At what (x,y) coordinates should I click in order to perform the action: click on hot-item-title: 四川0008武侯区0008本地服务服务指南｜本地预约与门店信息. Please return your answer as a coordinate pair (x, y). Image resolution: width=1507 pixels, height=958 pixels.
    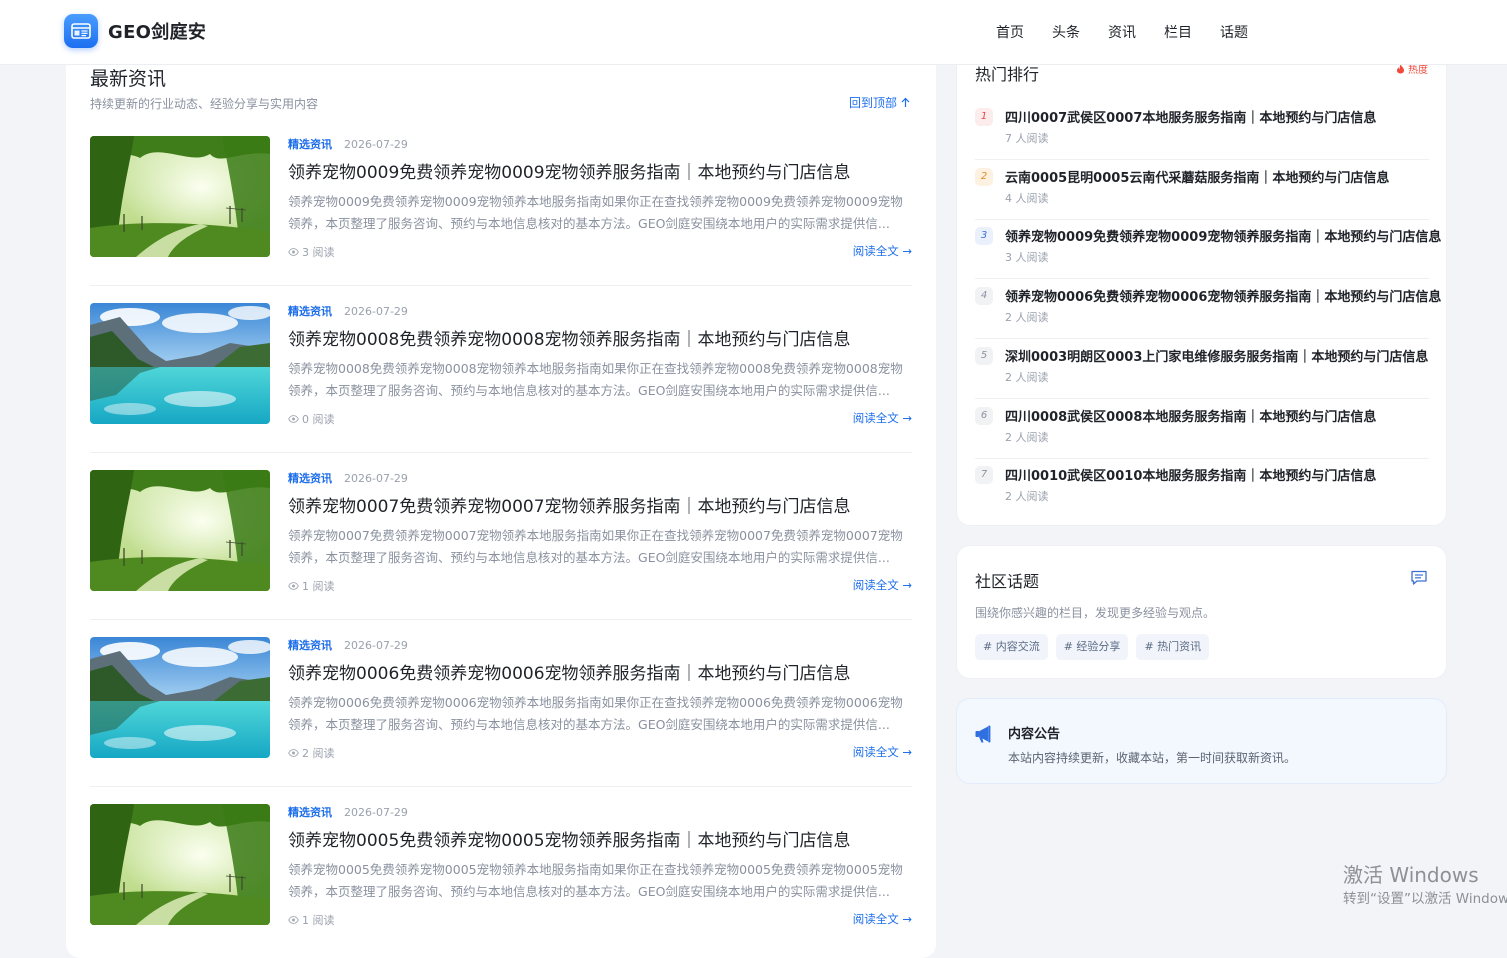
    Looking at the image, I should click on (1190, 415).